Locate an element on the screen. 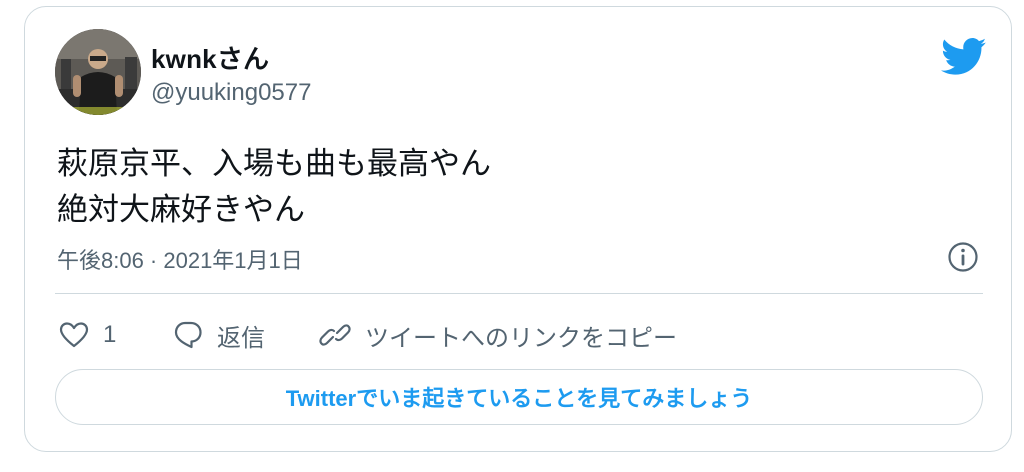 This screenshot has width=1024, height=472. link-icon is located at coordinates (335, 335).